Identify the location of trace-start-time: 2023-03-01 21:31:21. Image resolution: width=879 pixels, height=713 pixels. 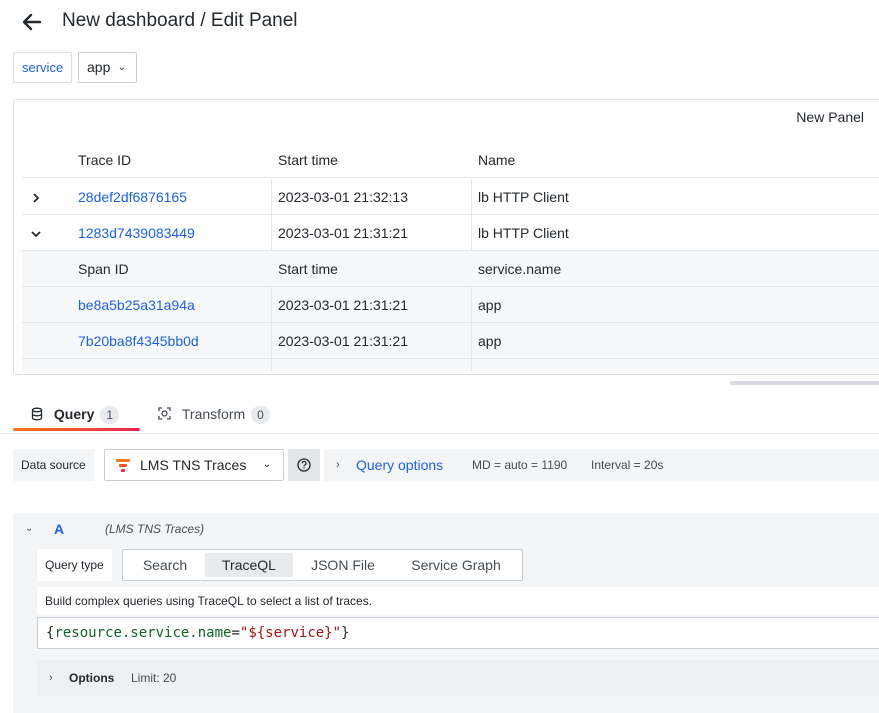
(343, 233).